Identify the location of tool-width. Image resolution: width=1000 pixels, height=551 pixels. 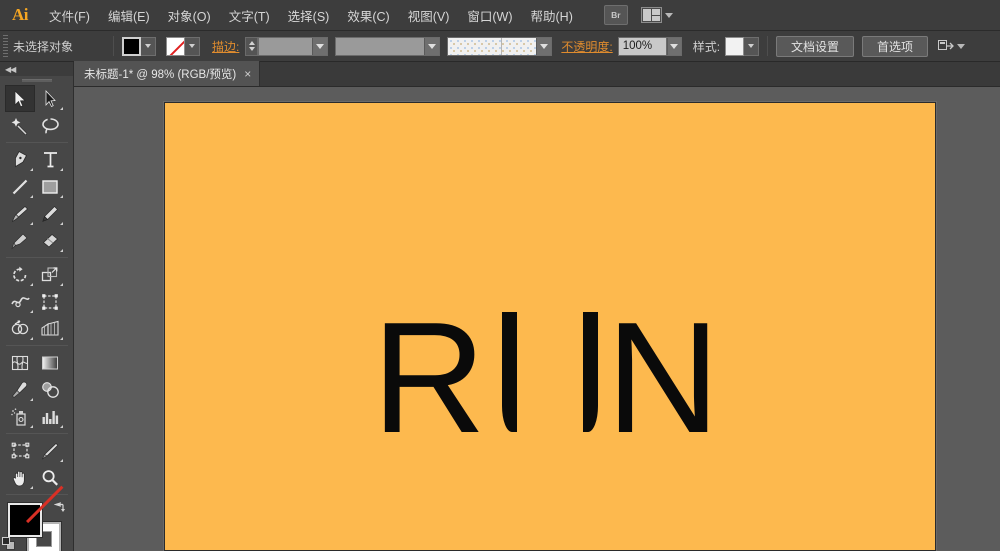
(20, 301).